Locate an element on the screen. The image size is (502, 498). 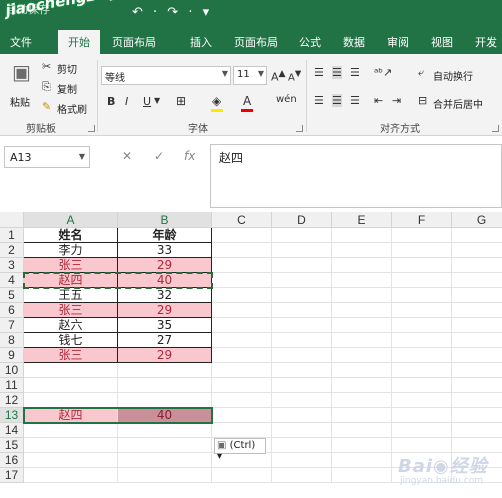
cell-a12 is located at coordinates (71, 400).